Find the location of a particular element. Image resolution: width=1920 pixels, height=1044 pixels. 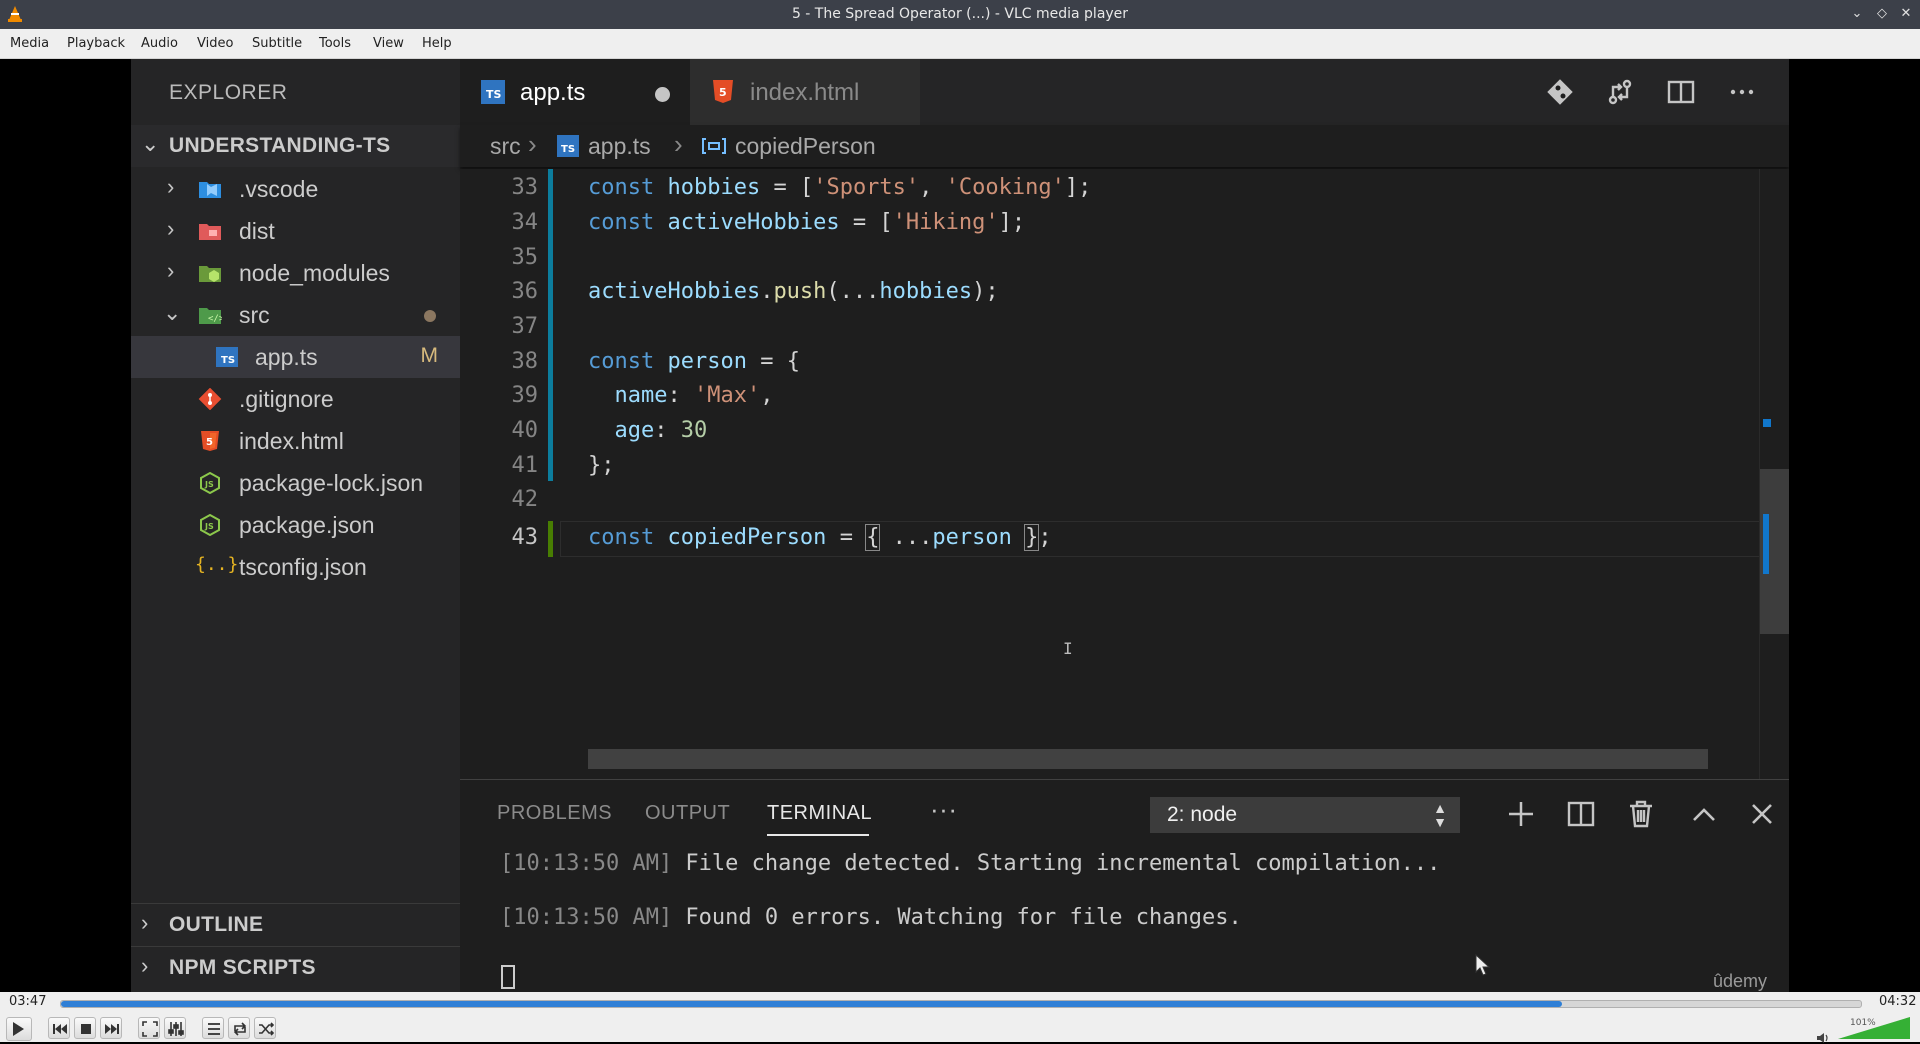

tab-app-ts: TS app.ts is located at coordinates (575, 92).